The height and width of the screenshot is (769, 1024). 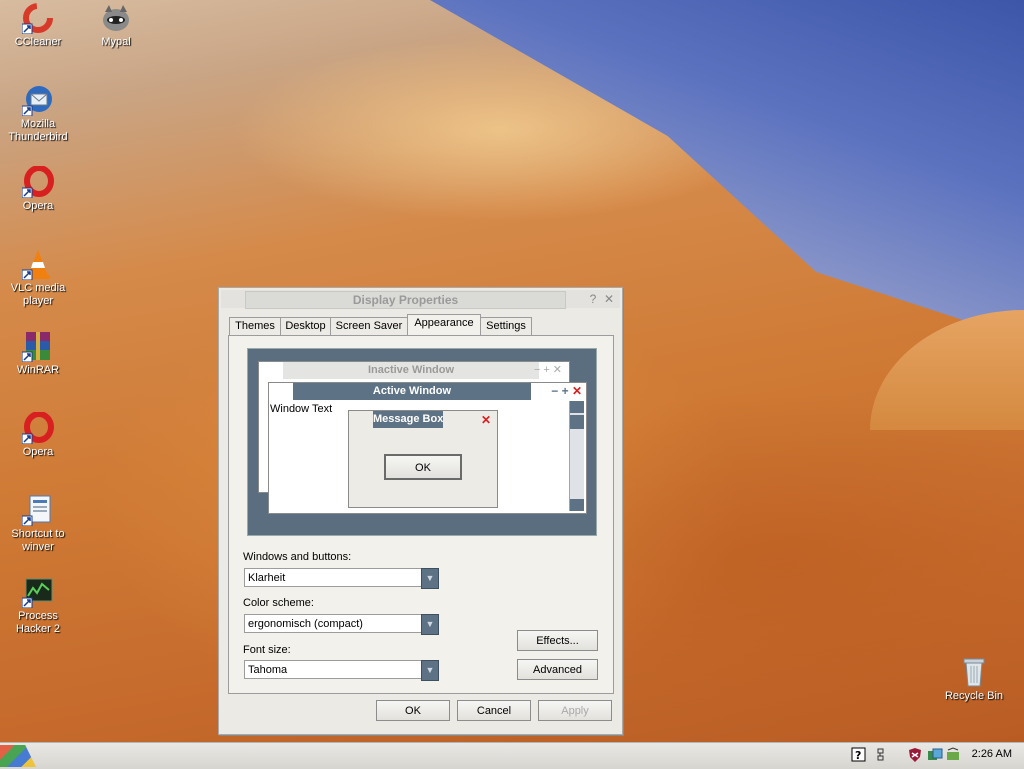 I want to click on desktop-icon-mypal: Mypal, so click(x=116, y=25).